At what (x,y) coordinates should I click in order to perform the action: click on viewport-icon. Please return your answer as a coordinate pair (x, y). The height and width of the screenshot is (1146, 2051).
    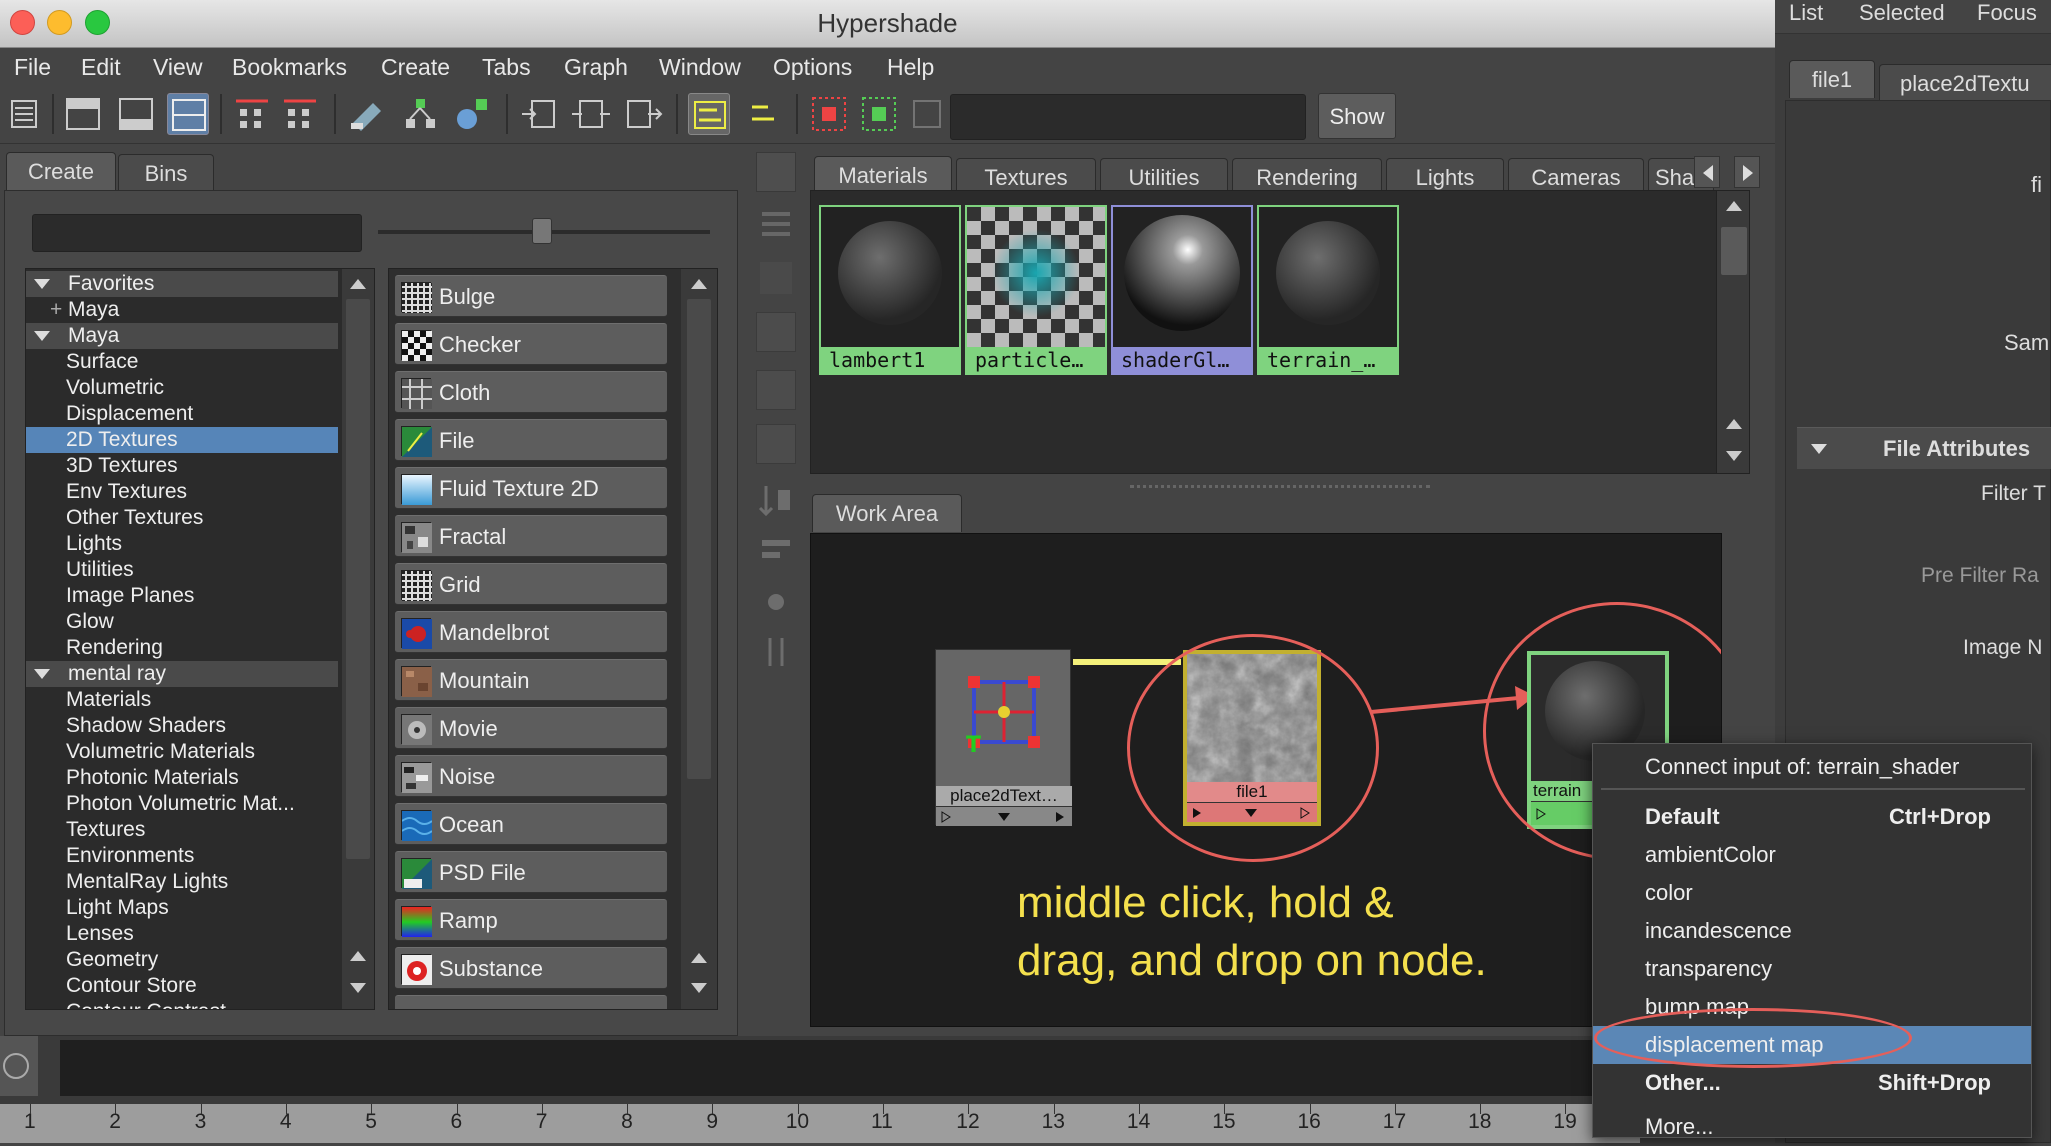
    Looking at the image, I should click on (19, 1066).